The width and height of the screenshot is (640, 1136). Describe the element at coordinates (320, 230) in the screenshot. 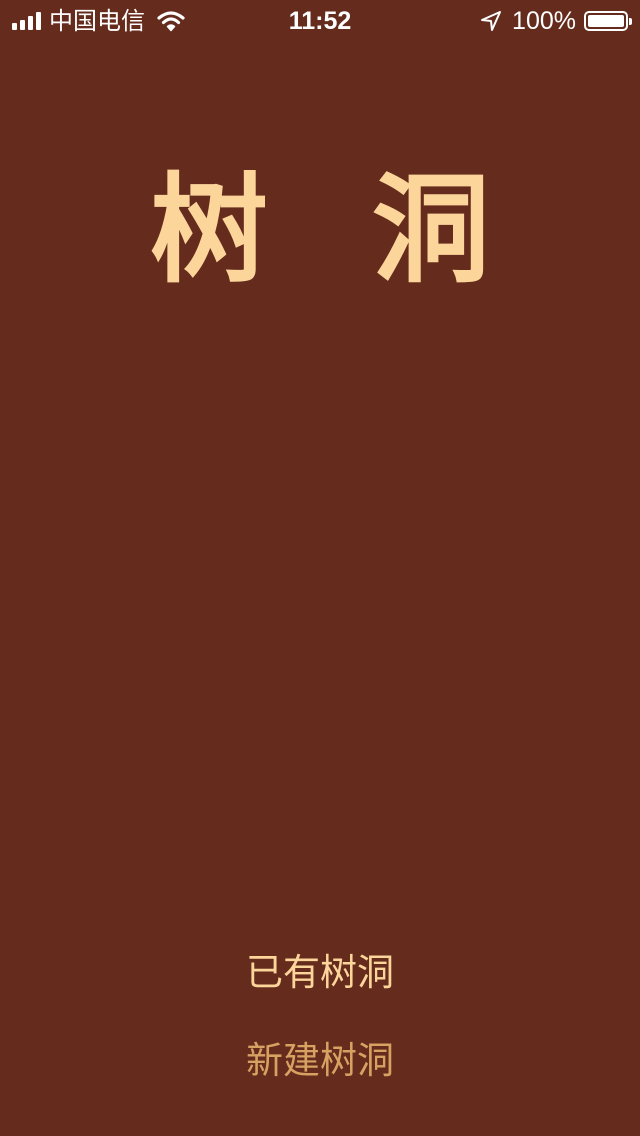

I see `app-title: 树 洞` at that location.